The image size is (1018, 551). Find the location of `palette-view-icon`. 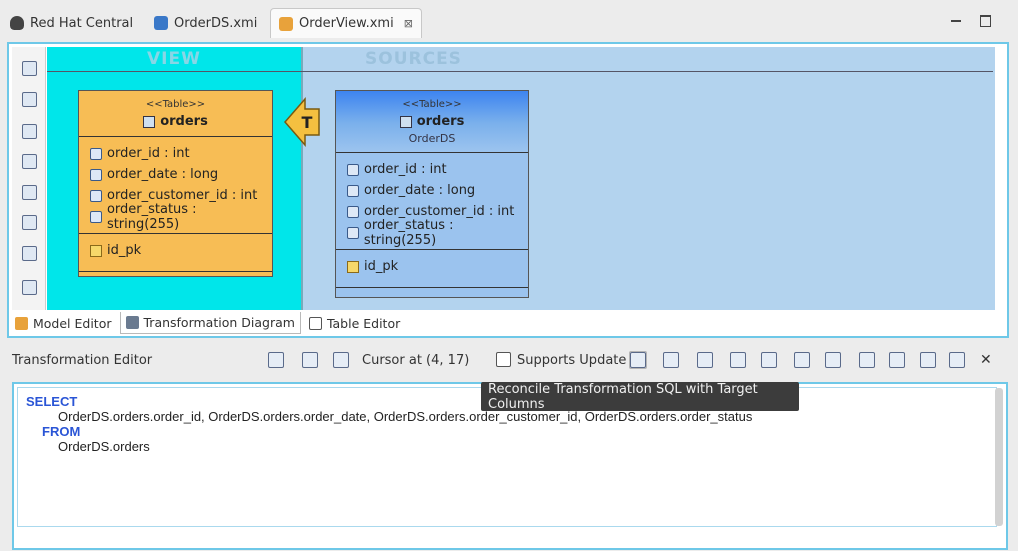

palette-view-icon is located at coordinates (29, 222).